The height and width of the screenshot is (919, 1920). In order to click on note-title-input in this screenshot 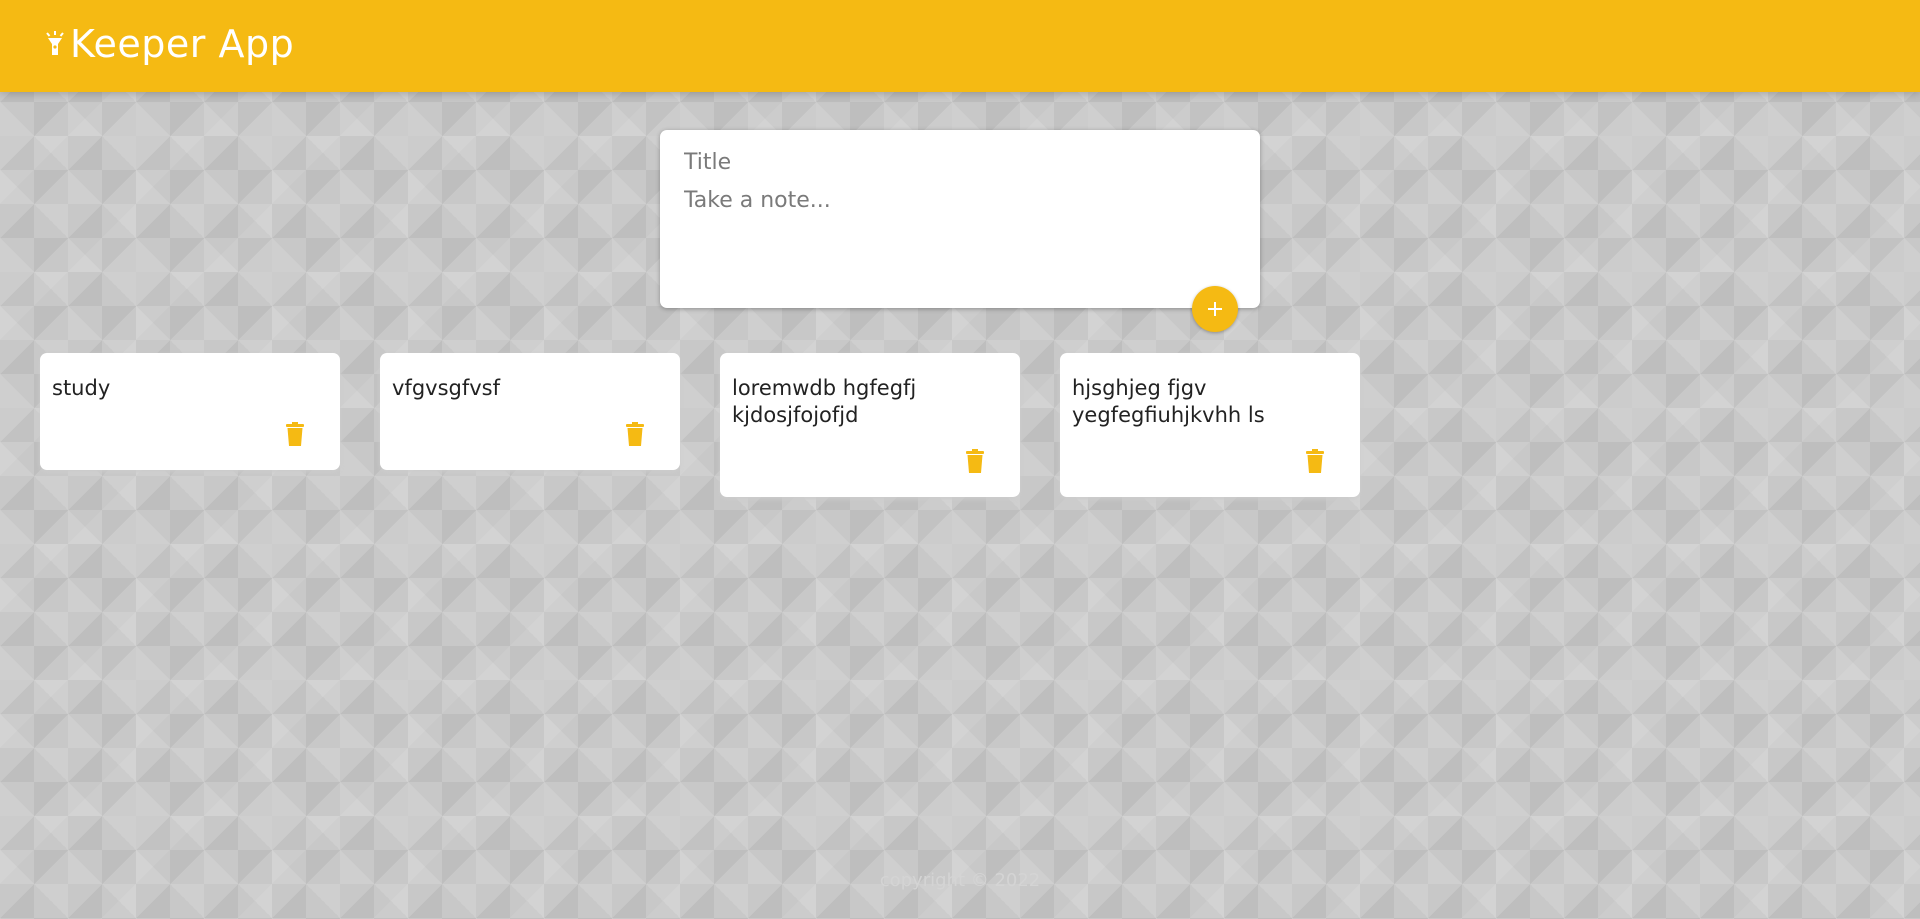, I will do `click(959, 162)`.